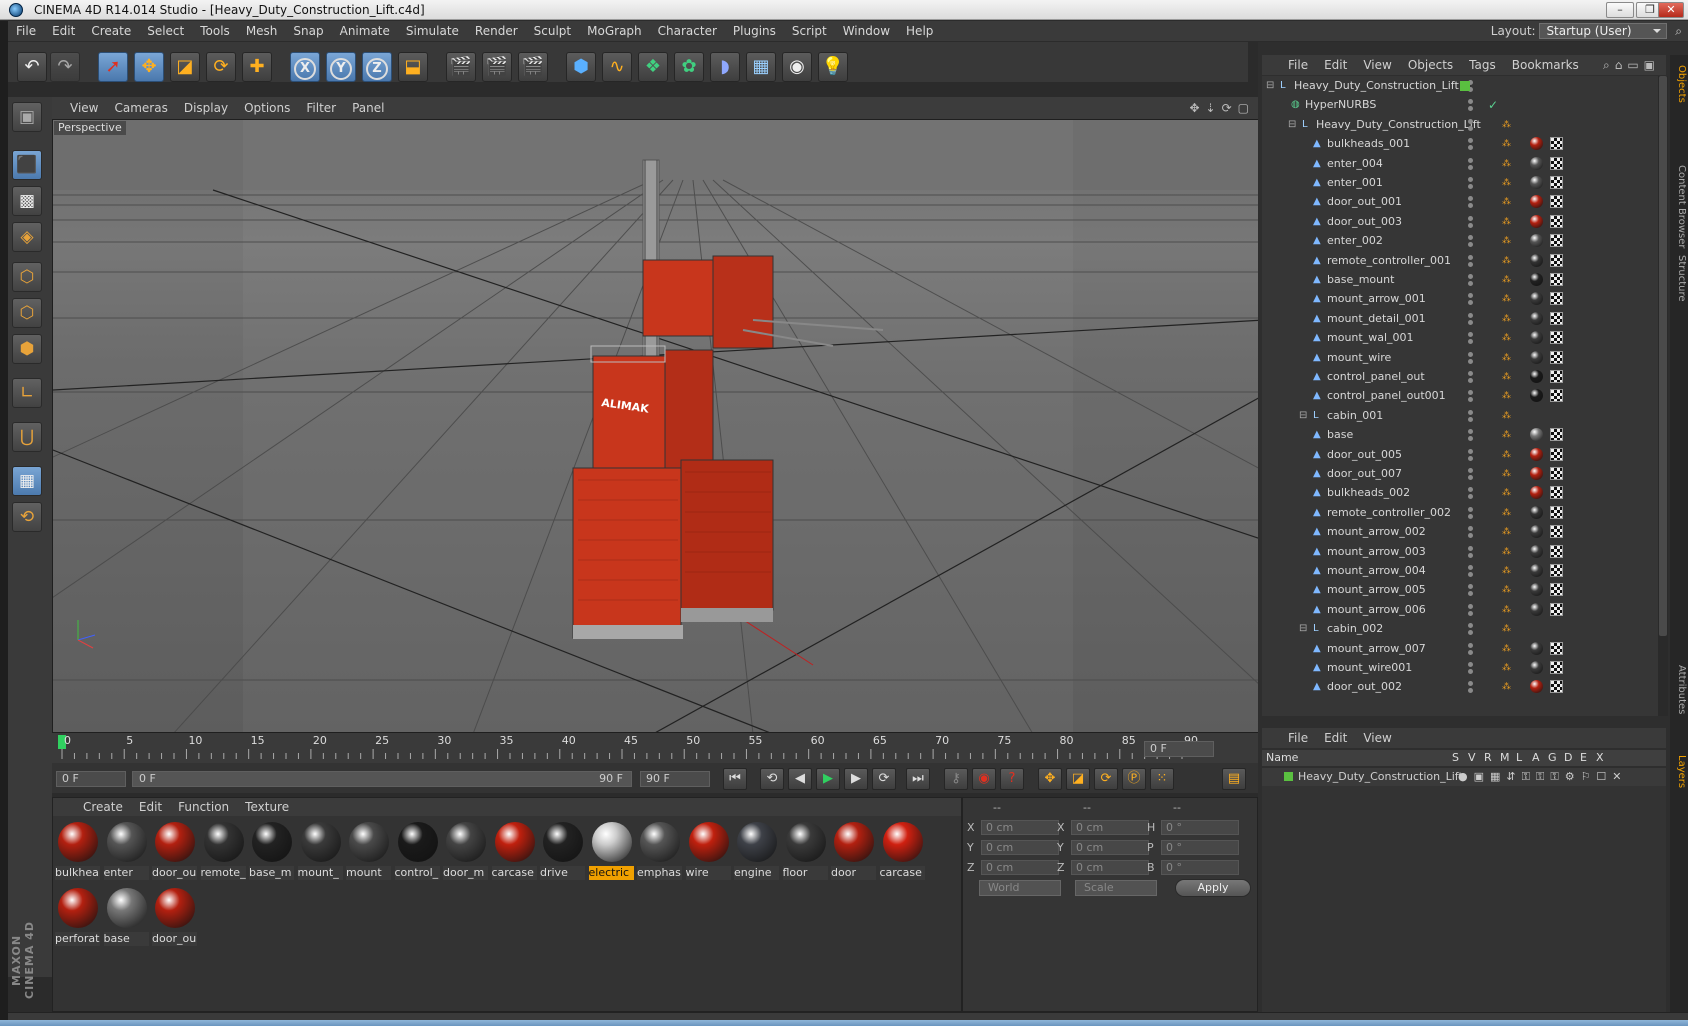 The image size is (1688, 1026). Describe the element at coordinates (659, 851) in the screenshot. I see `material-swatch: emphas` at that location.